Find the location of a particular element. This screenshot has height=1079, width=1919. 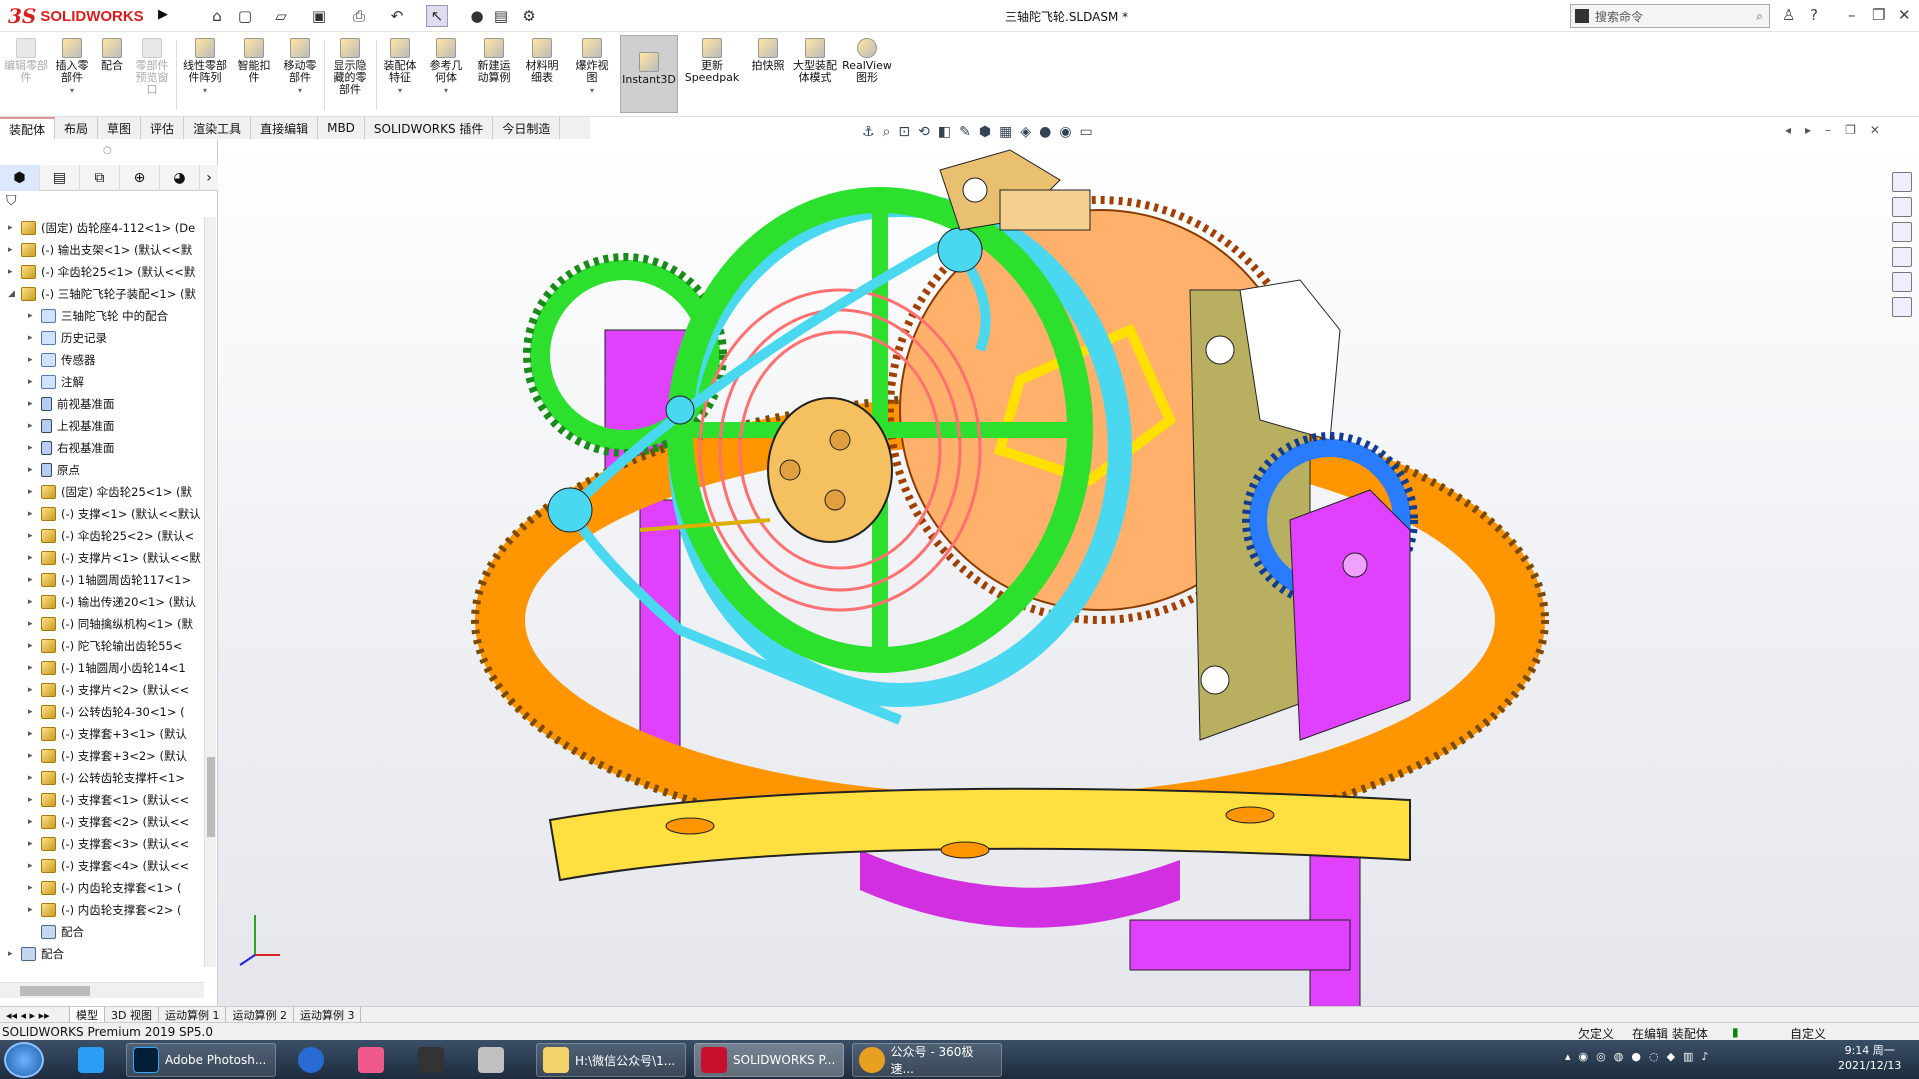

view-palette-icon is located at coordinates (1902, 257).